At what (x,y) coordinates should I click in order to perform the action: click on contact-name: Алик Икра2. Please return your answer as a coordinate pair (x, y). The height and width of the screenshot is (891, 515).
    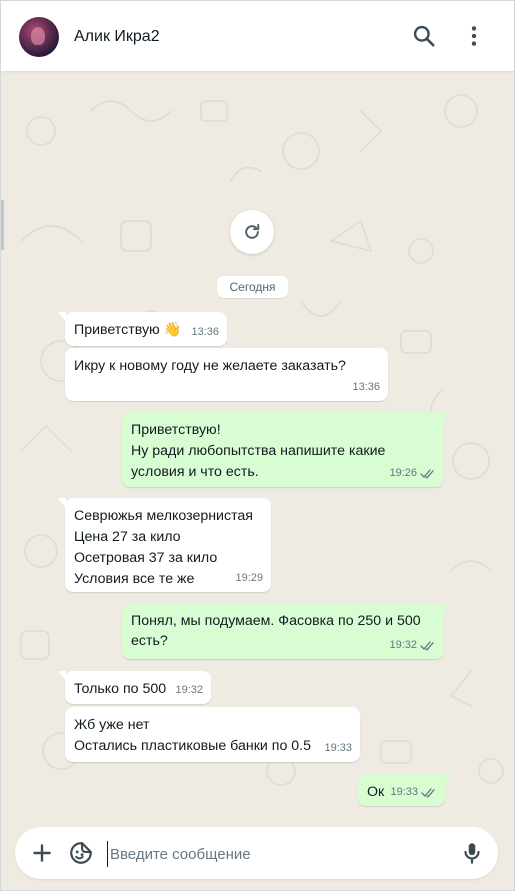
    Looking at the image, I should click on (117, 37).